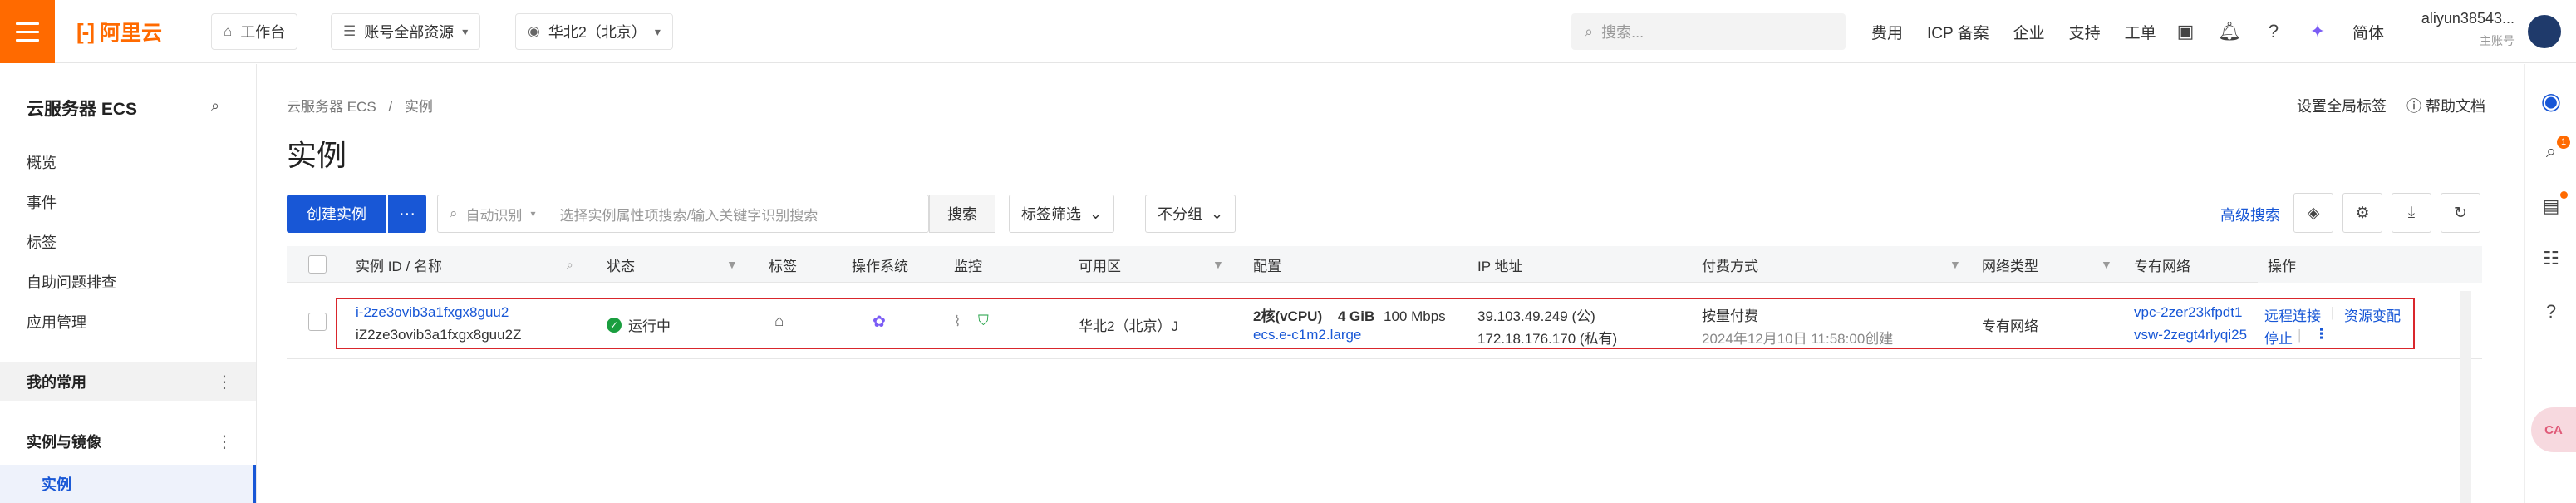 This screenshot has width=2576, height=503. I want to click on col-label: 可用区, so click(1100, 266).